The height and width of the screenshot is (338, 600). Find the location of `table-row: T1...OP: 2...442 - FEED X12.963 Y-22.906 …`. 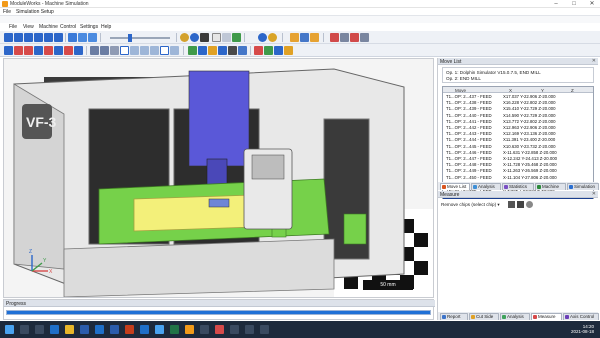

table-row: T1...OP: 2...442 - FEED X12.963 Y-22.906 … is located at coordinates (518, 127).